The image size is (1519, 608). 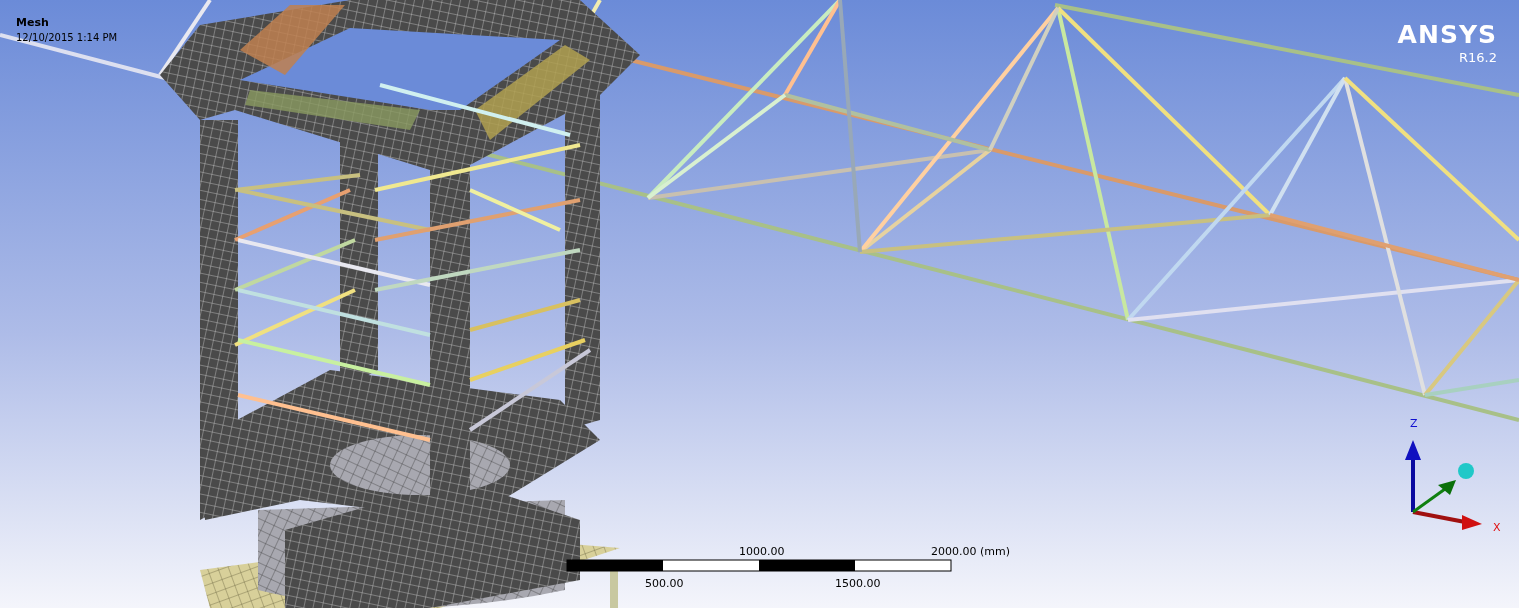 I want to click on logo-text: ANSYS, so click(x=1447, y=34).